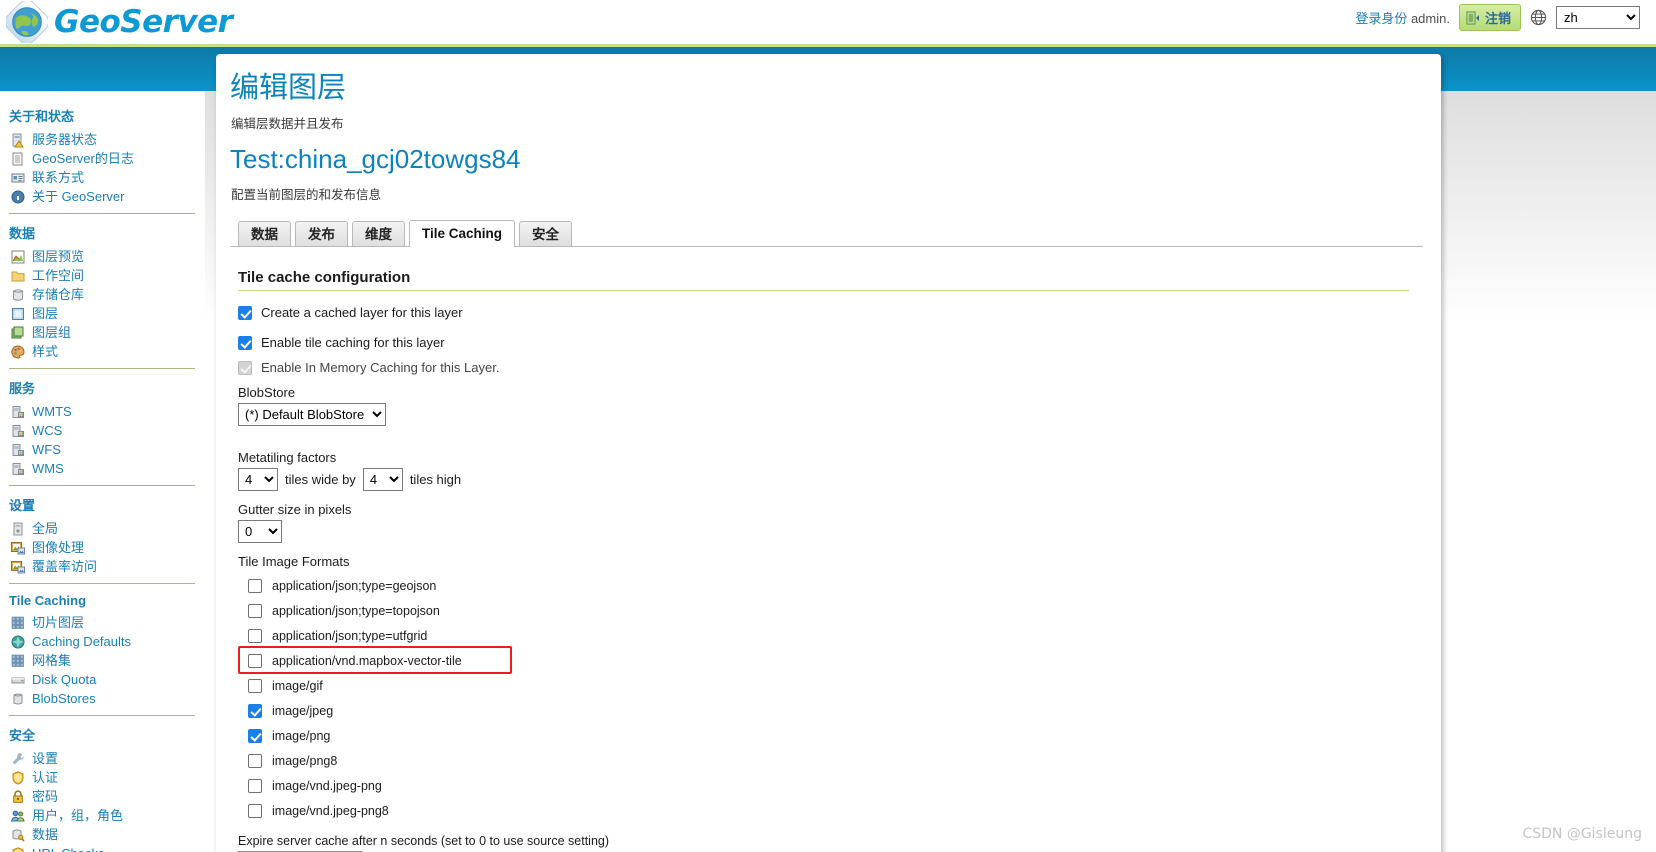 The height and width of the screenshot is (852, 1656). I want to click on format-row: application/json;type=geojson, so click(830, 585).